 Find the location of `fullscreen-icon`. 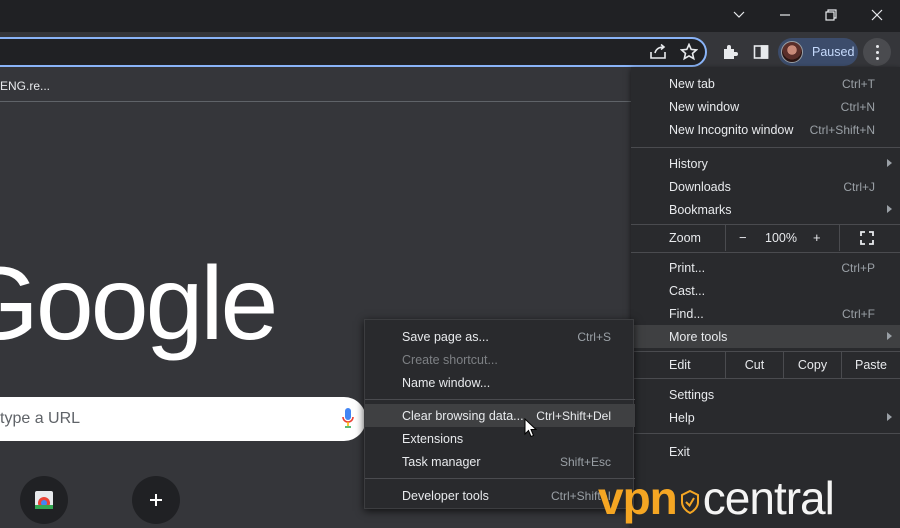

fullscreen-icon is located at coordinates (867, 239).